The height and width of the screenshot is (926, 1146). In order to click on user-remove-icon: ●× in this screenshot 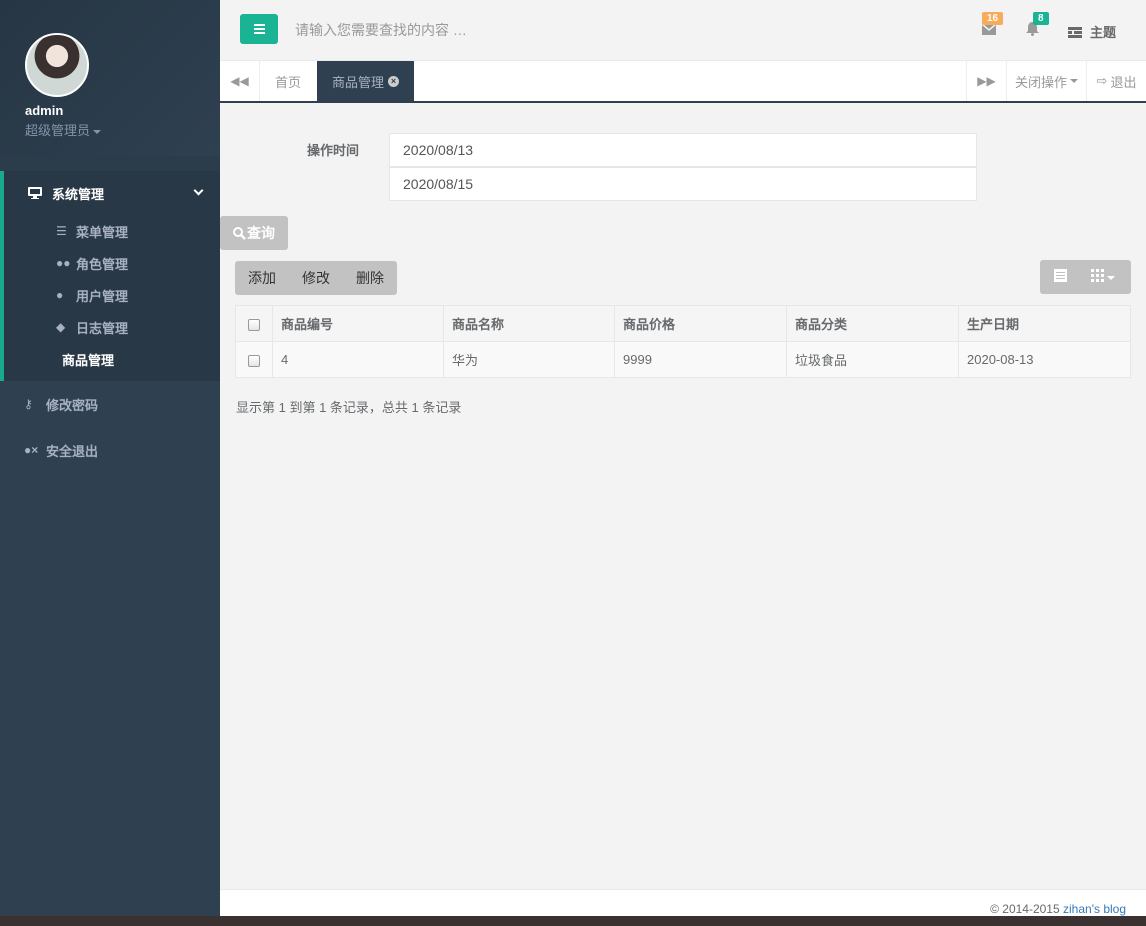, I will do `click(31, 450)`.